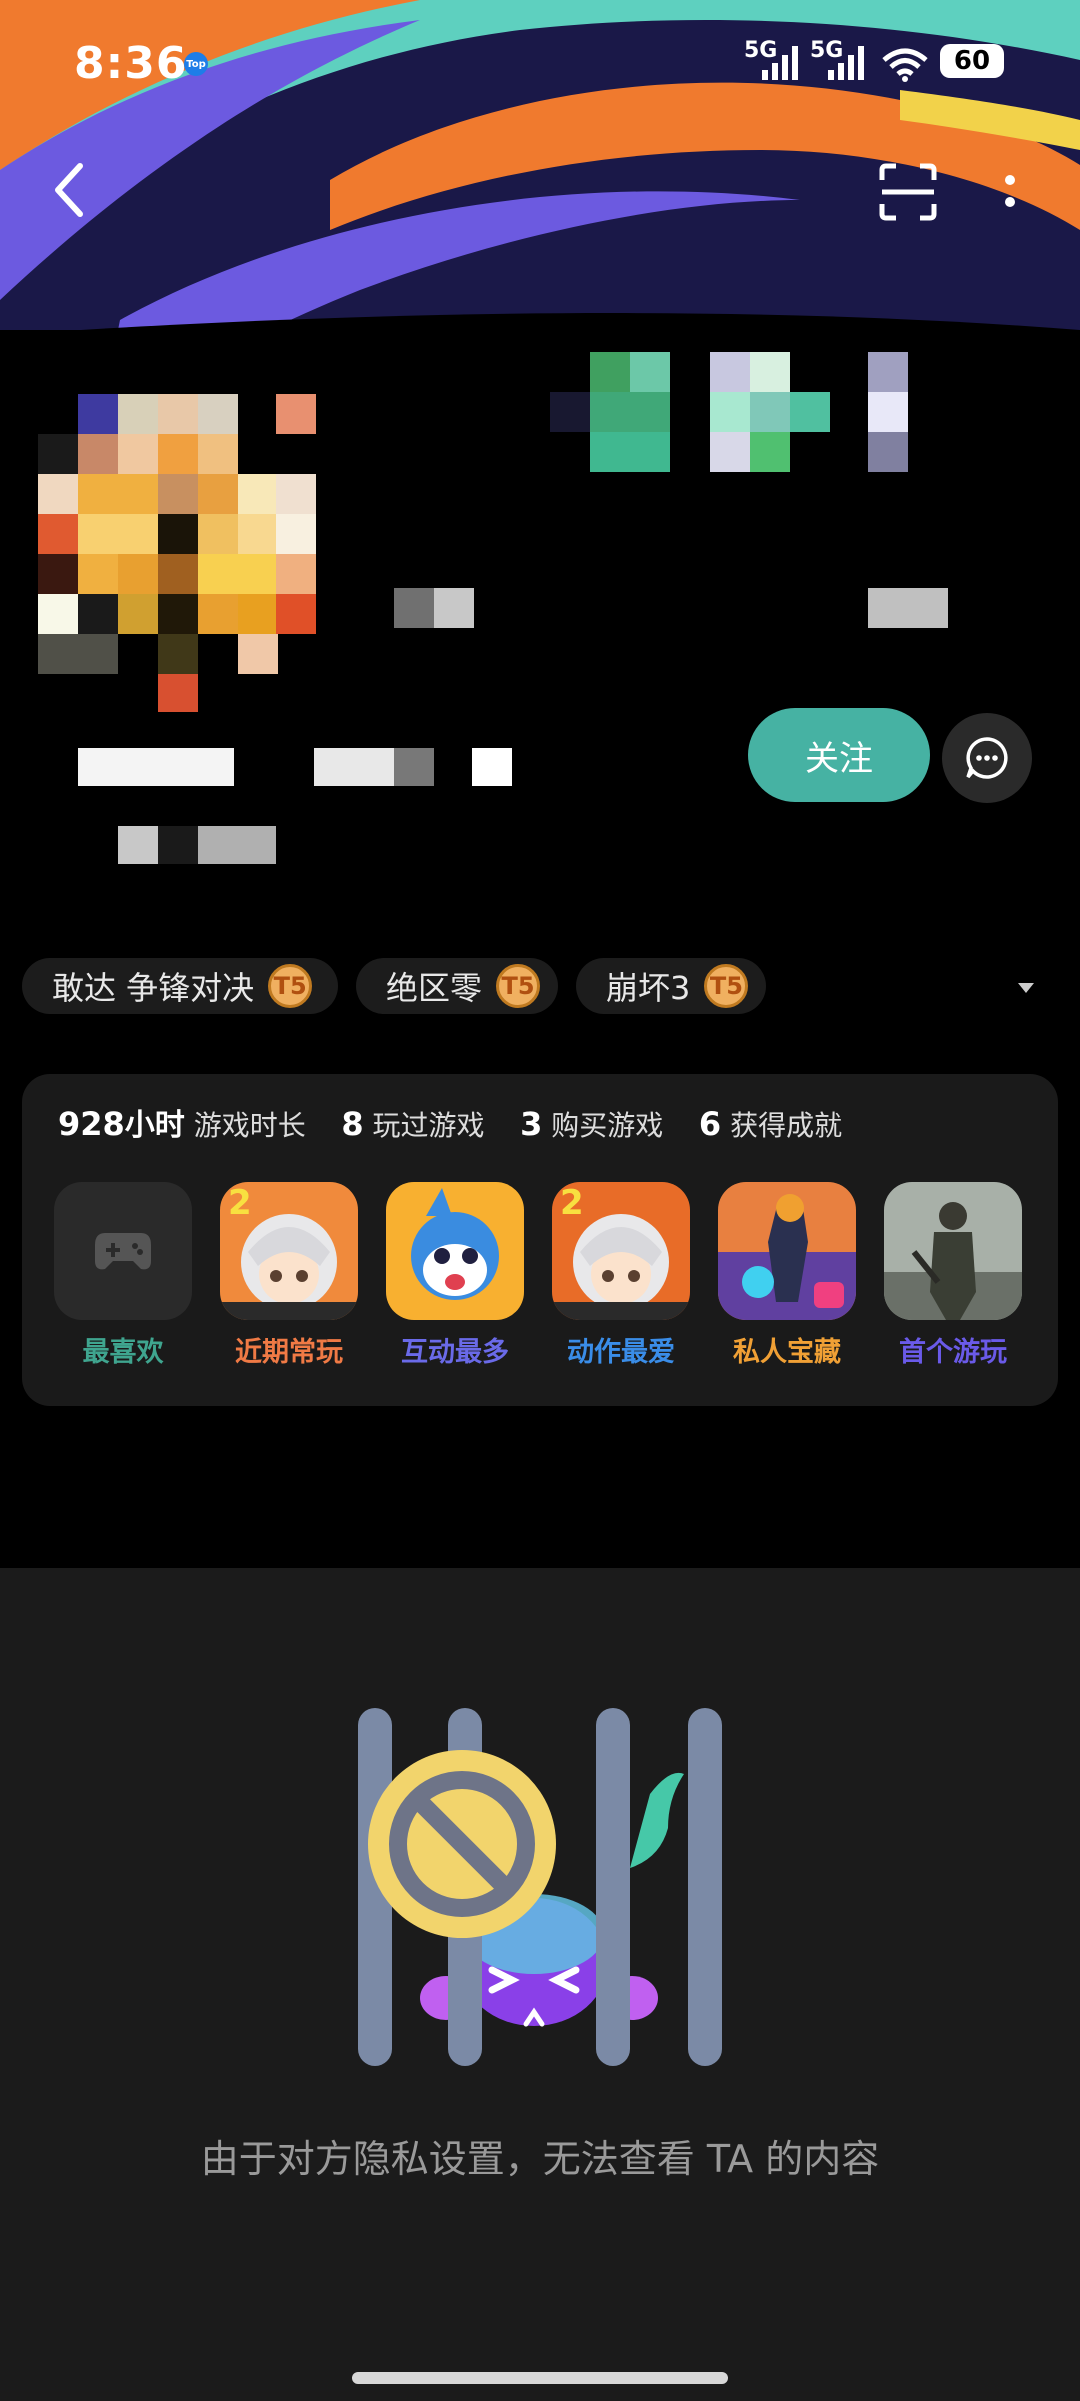  Describe the element at coordinates (123, 1352) in the screenshot. I see `game-slot-label: 最喜欢` at that location.